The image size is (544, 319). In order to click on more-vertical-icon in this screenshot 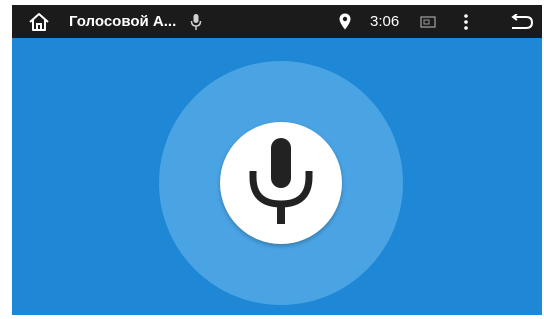, I will do `click(466, 21)`.